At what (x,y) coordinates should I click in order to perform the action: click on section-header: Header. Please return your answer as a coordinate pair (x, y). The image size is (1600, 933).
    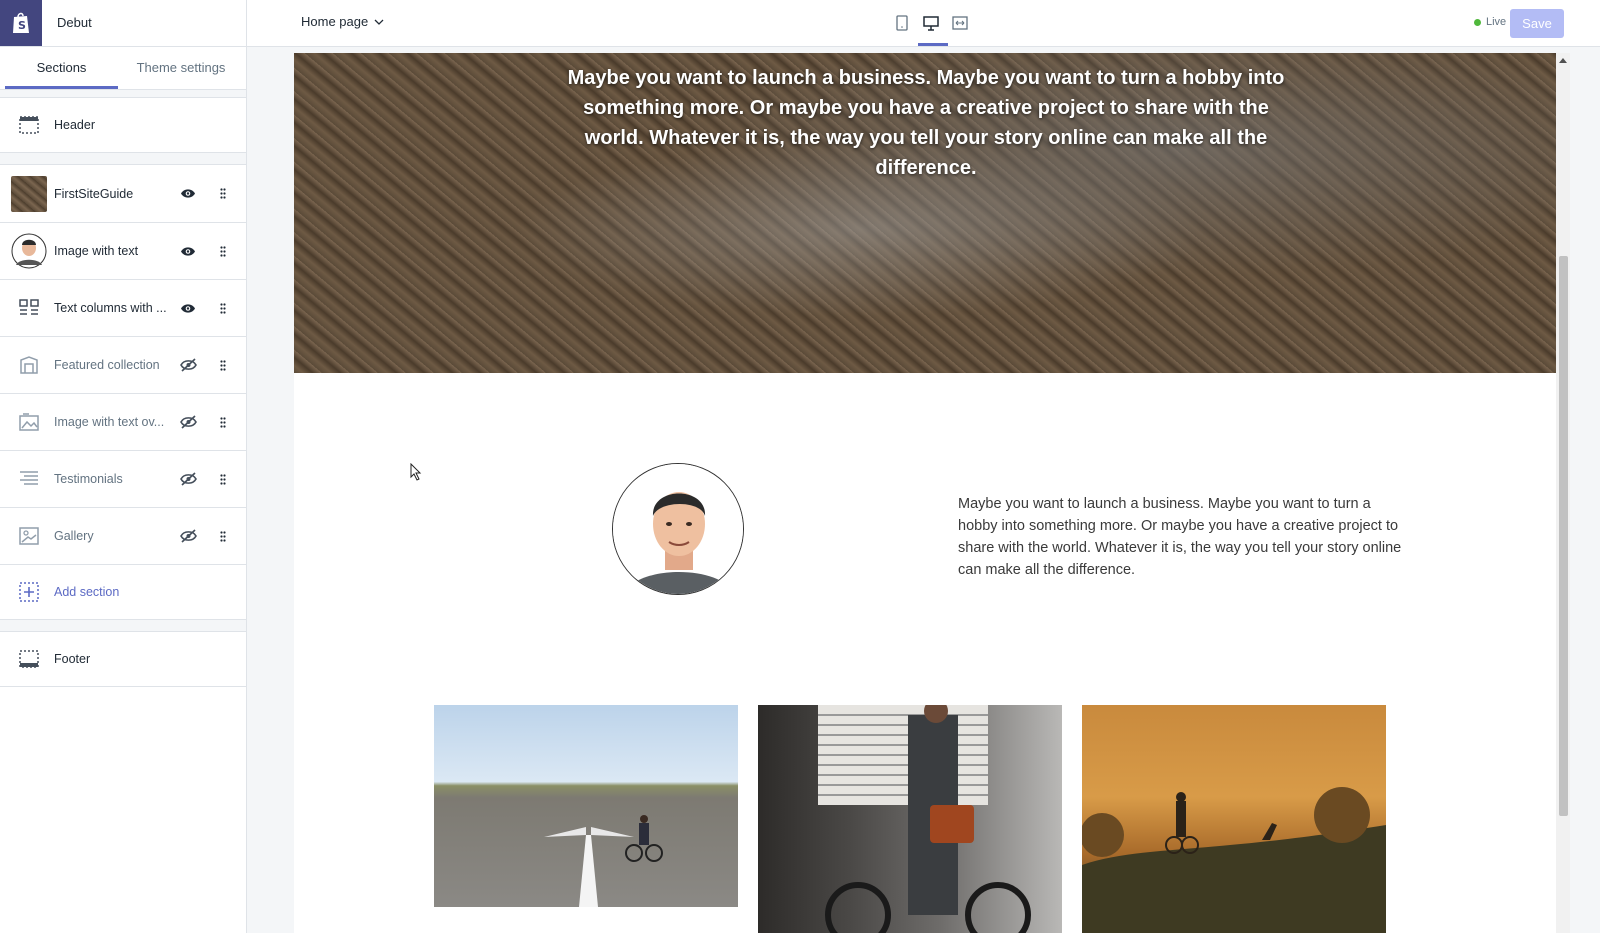
    Looking at the image, I should click on (123, 125).